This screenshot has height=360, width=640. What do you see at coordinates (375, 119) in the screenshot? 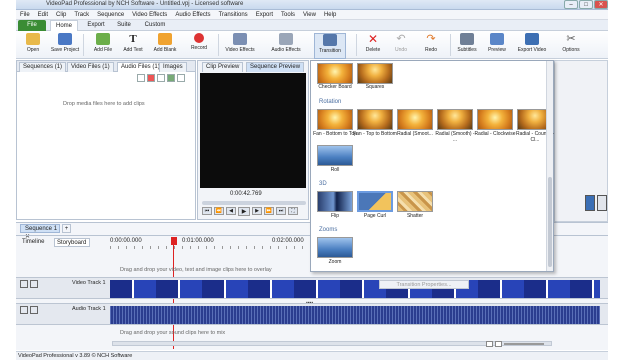
I see `transition-thumb-fan-top` at bounding box center [375, 119].